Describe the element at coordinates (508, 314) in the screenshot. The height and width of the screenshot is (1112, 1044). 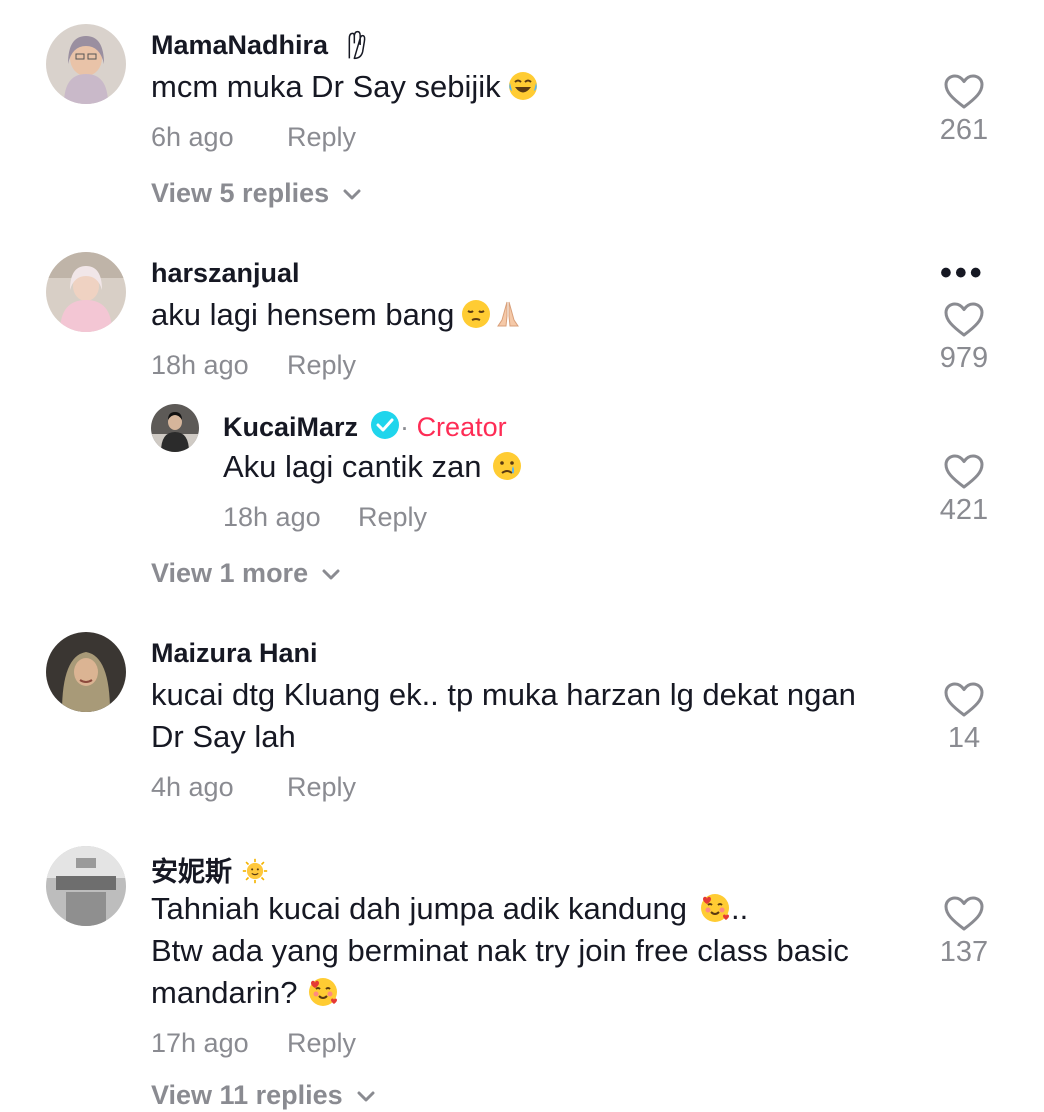
I see `folded-hands-emoji` at that location.